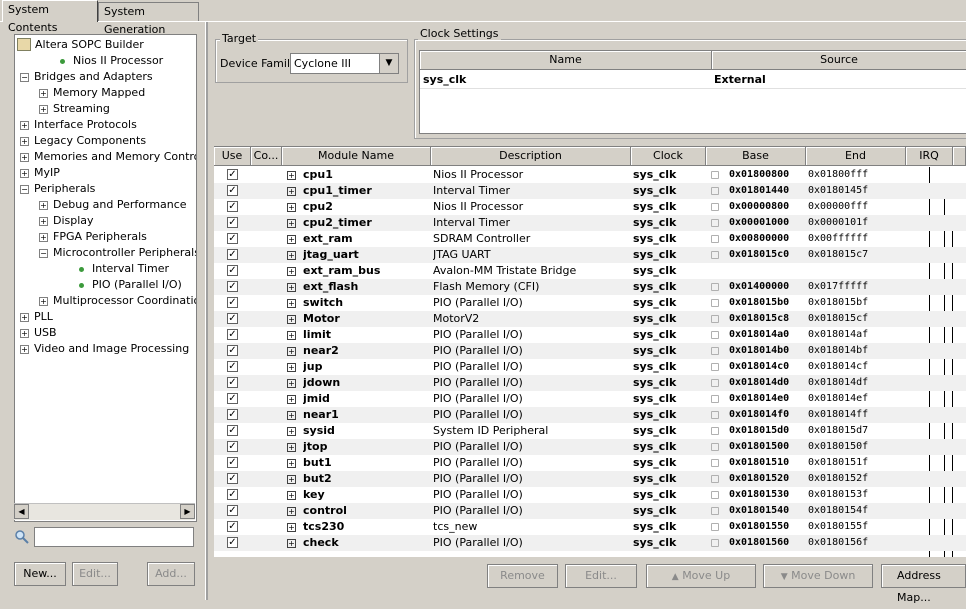 This screenshot has width=966, height=609. I want to click on end-address-cell: 0x0180152f, so click(857, 479).